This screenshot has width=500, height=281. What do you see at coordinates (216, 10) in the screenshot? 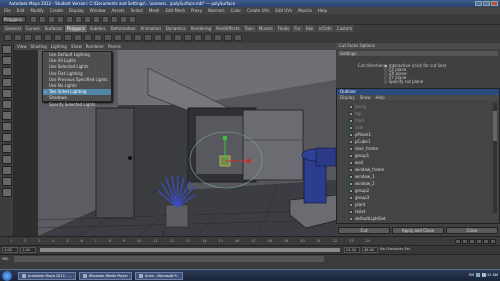
I see `menu-normals: Normals` at bounding box center [216, 10].